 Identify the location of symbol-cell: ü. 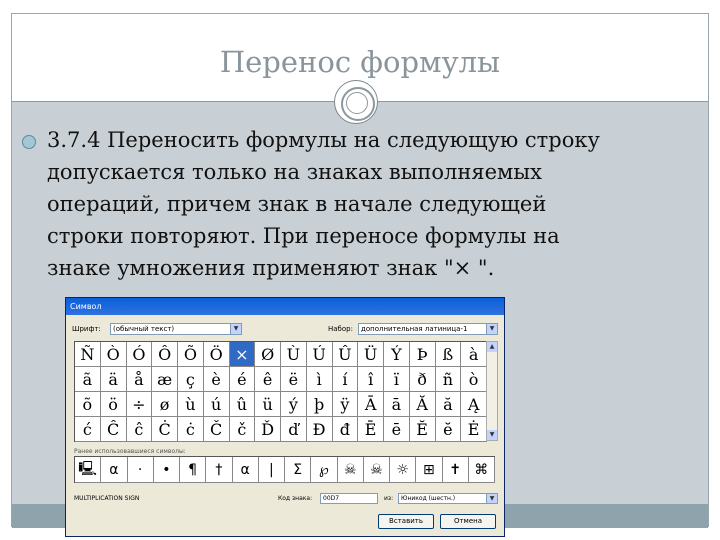
(268, 404).